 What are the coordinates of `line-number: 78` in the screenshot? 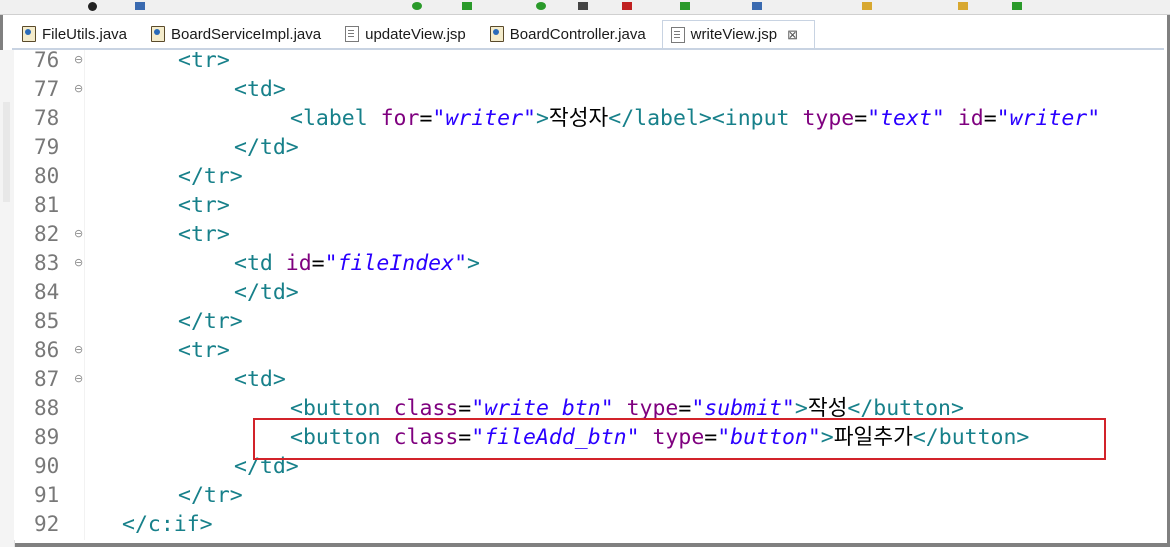 It's located at (47, 118).